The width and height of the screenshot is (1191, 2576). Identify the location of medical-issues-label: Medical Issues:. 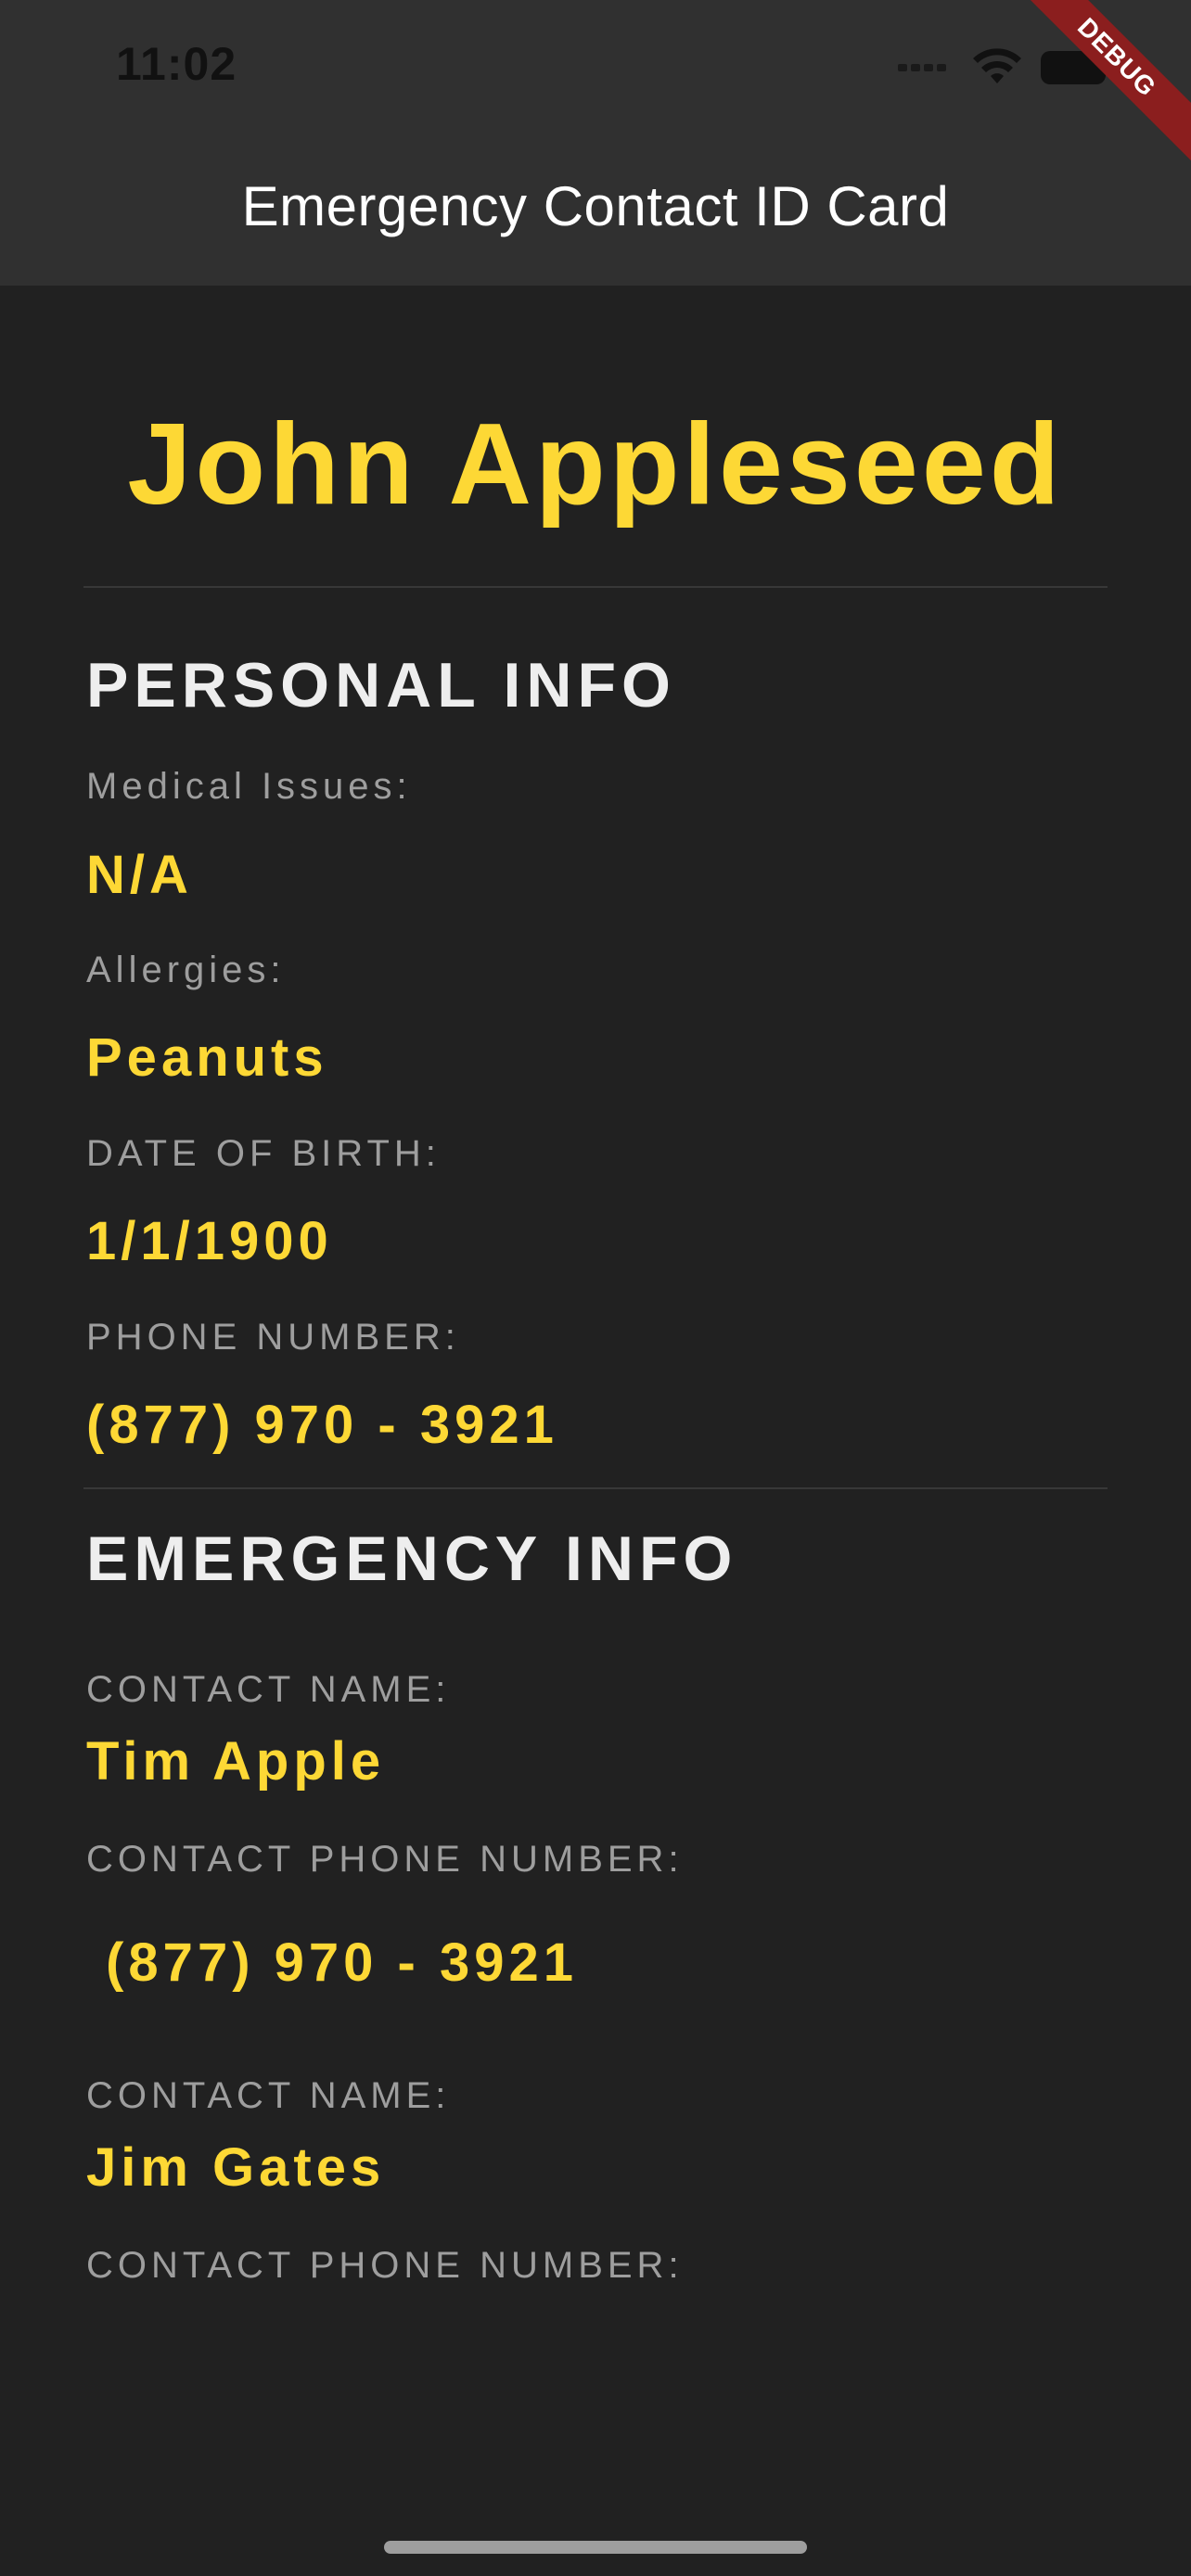
(249, 786).